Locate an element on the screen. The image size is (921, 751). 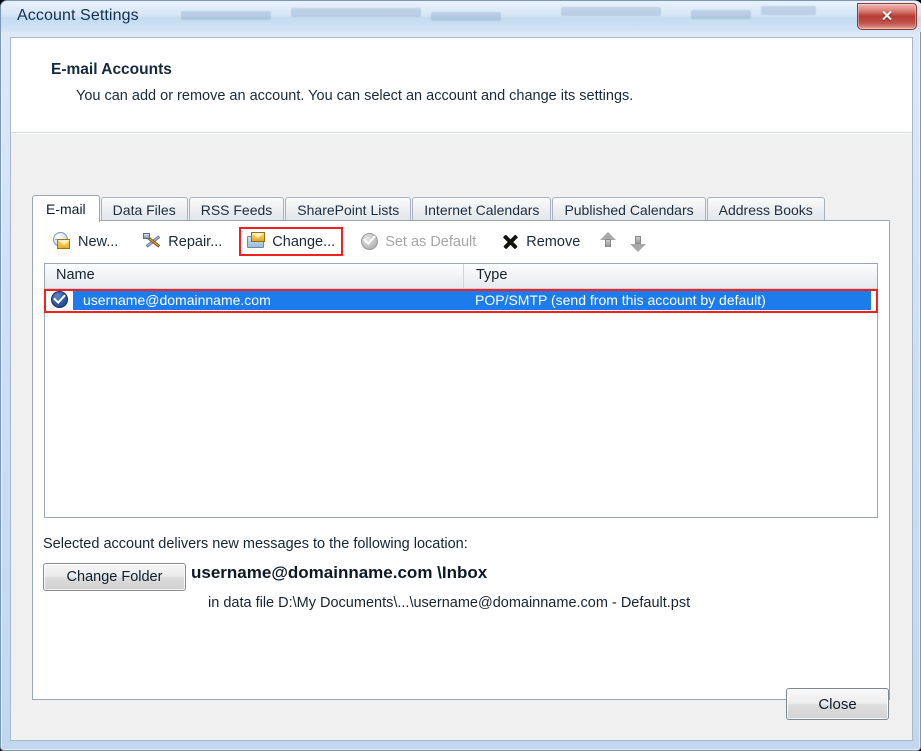
tab-data-files: Data Files is located at coordinates (144, 209).